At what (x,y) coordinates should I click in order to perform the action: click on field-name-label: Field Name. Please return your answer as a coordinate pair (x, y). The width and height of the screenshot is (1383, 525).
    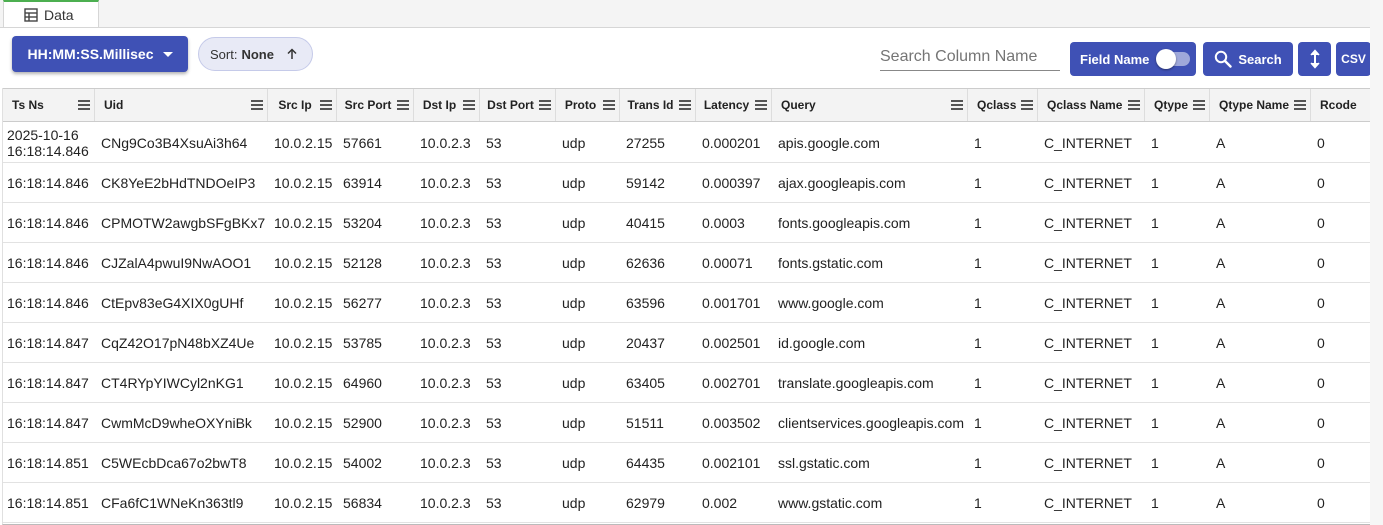
    Looking at the image, I should click on (1115, 59).